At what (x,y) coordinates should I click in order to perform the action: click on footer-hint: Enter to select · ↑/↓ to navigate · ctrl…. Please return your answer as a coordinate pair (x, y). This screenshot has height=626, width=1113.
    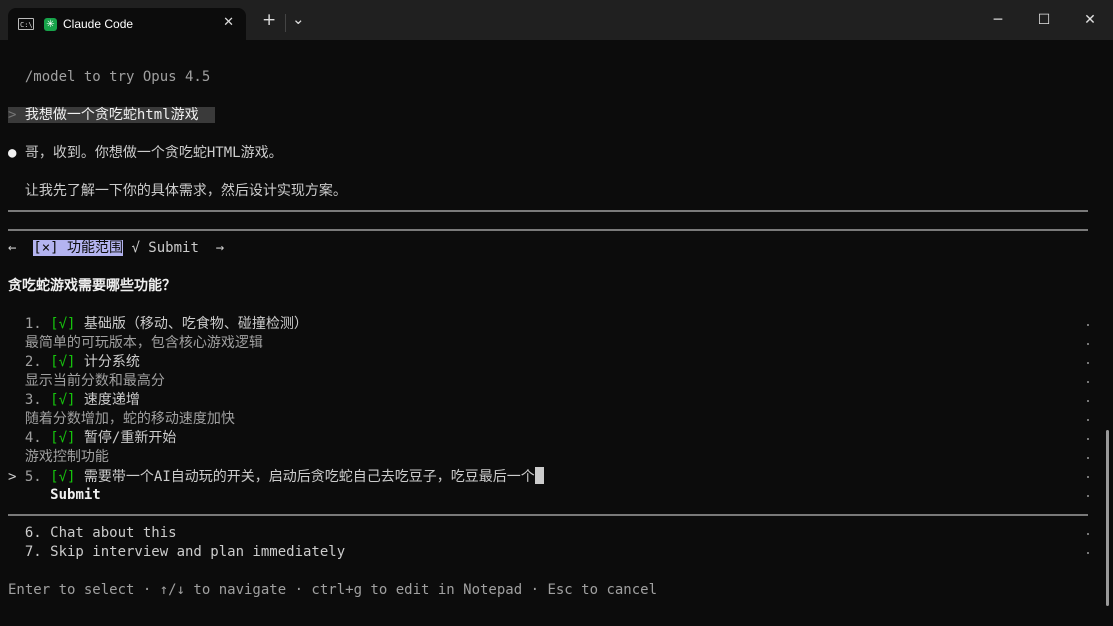
    Looking at the image, I should click on (333, 590).